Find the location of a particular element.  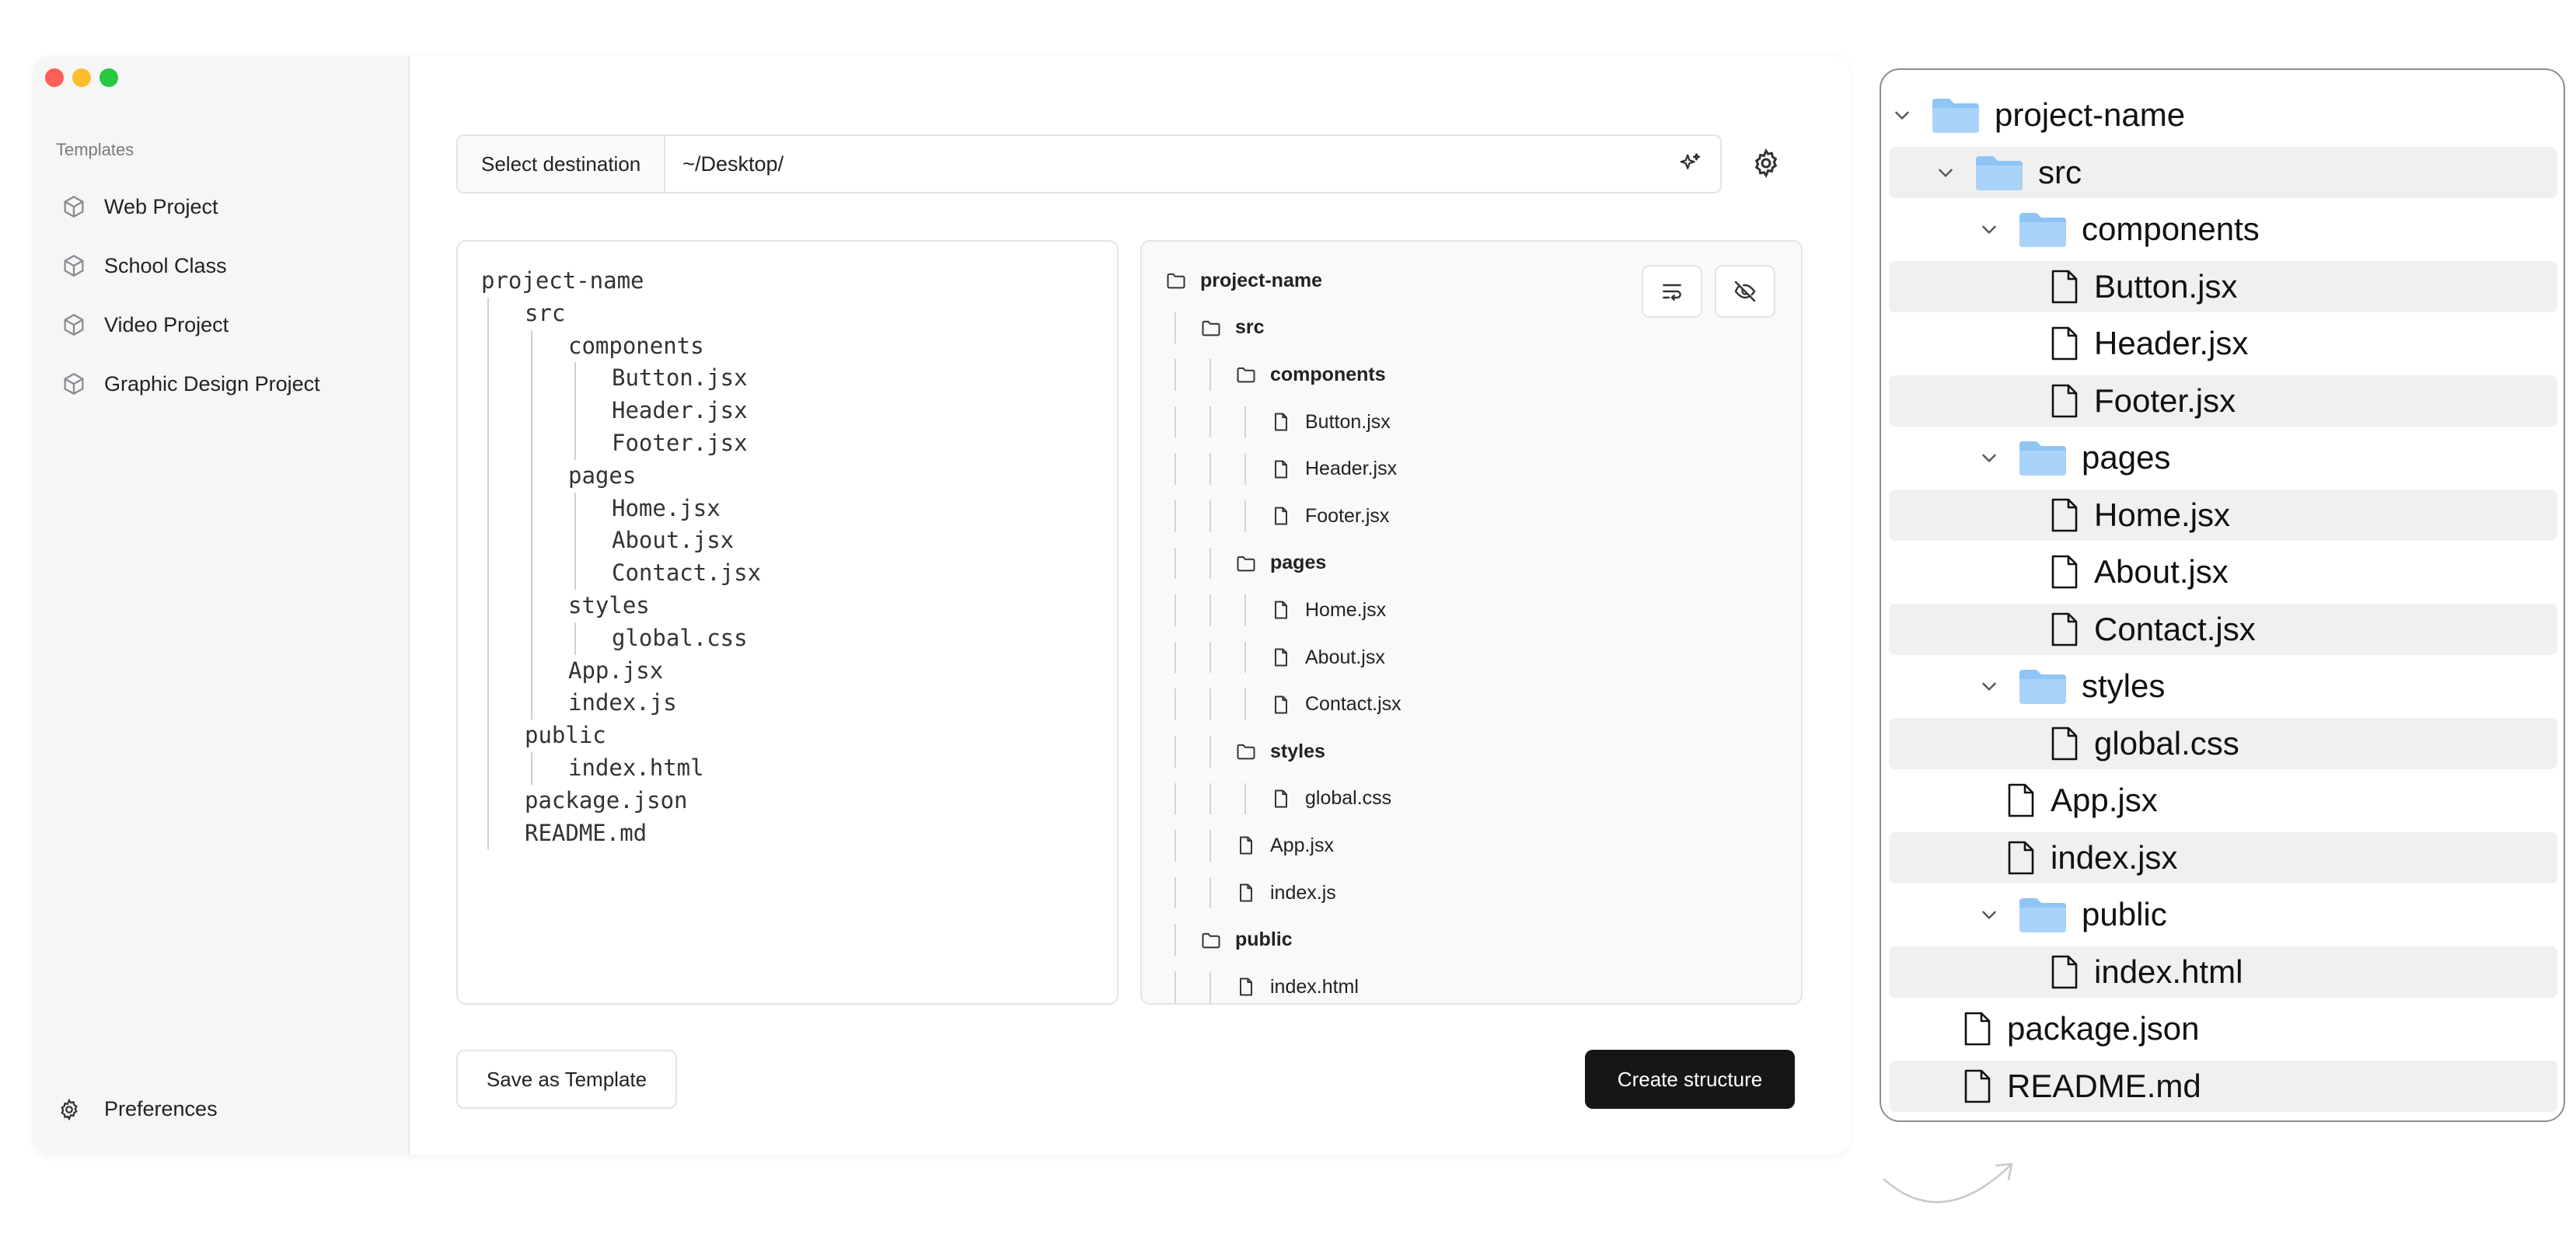

editor-line: About.jsx is located at coordinates (788, 540).